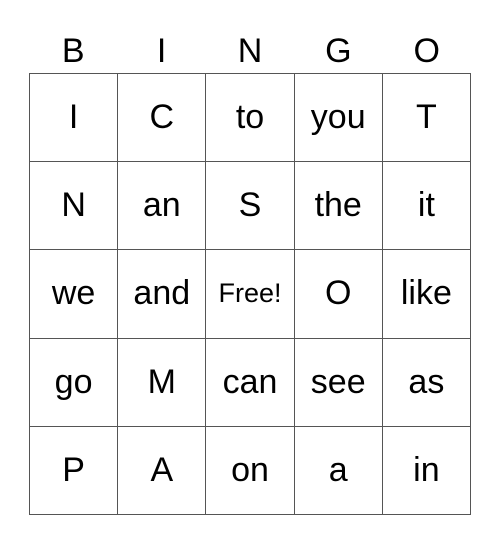 The width and height of the screenshot is (500, 544). What do you see at coordinates (338, 382) in the screenshot?
I see `bingo-cell: see` at bounding box center [338, 382].